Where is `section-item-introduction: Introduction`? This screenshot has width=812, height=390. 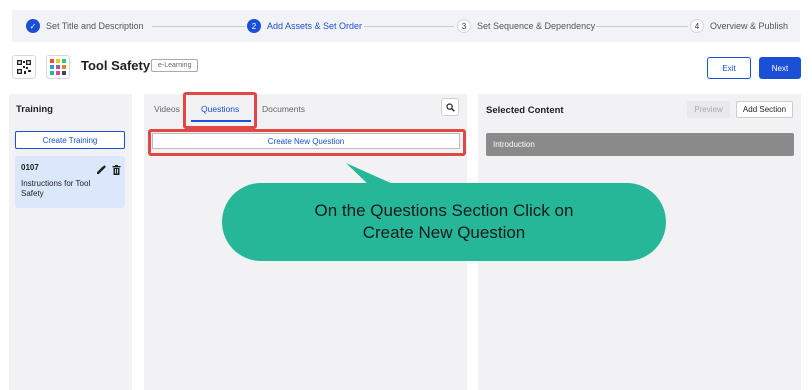 section-item-introduction: Introduction is located at coordinates (640, 144).